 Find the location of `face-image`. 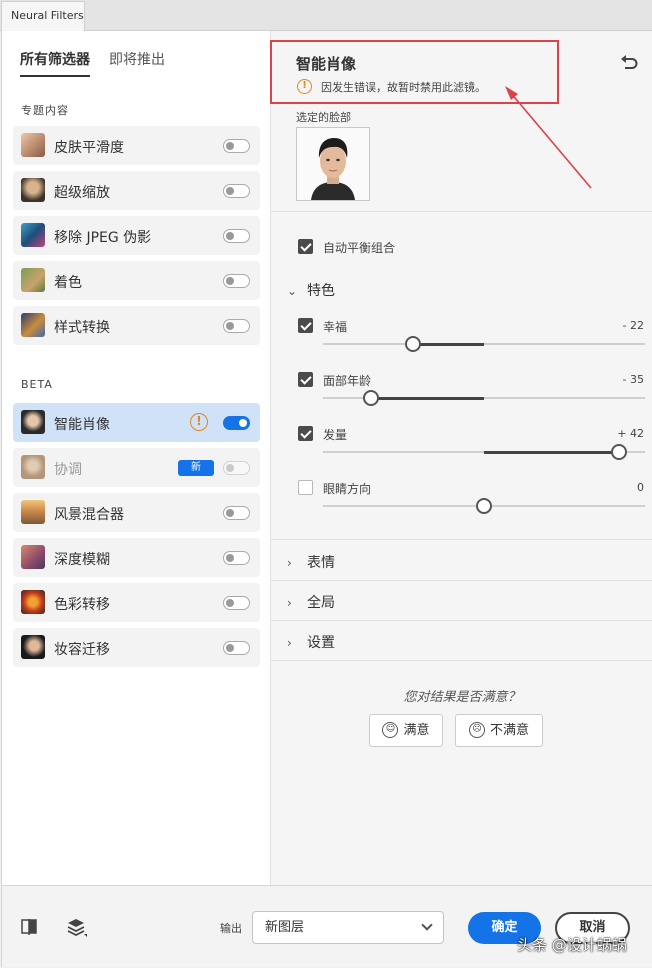

face-image is located at coordinates (333, 164).